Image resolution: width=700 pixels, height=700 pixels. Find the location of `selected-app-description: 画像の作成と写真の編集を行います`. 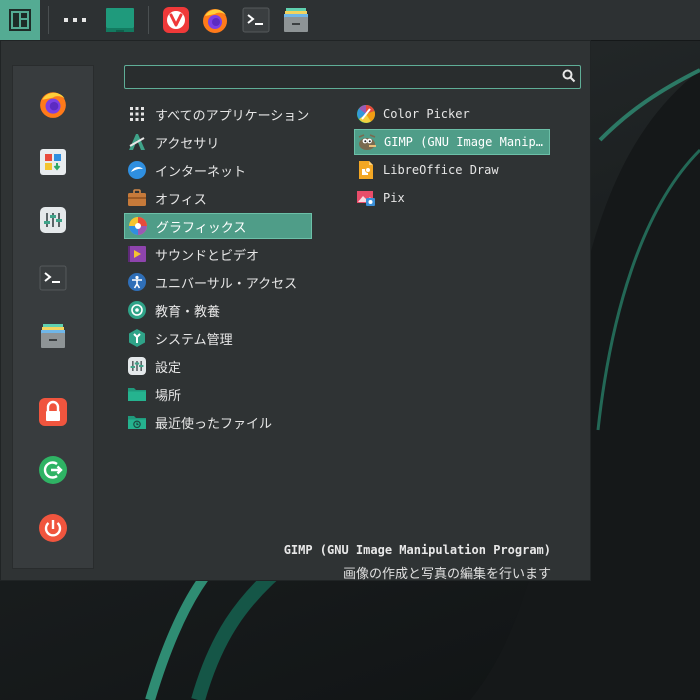

selected-app-description: 画像の作成と写真の編集を行います is located at coordinates (446, 574).